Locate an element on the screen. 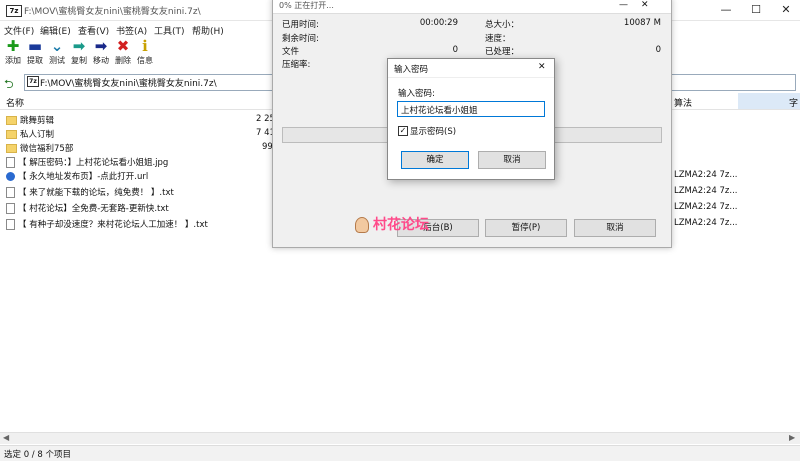  total-size-label: 总大小： is located at coordinates (502, 25).